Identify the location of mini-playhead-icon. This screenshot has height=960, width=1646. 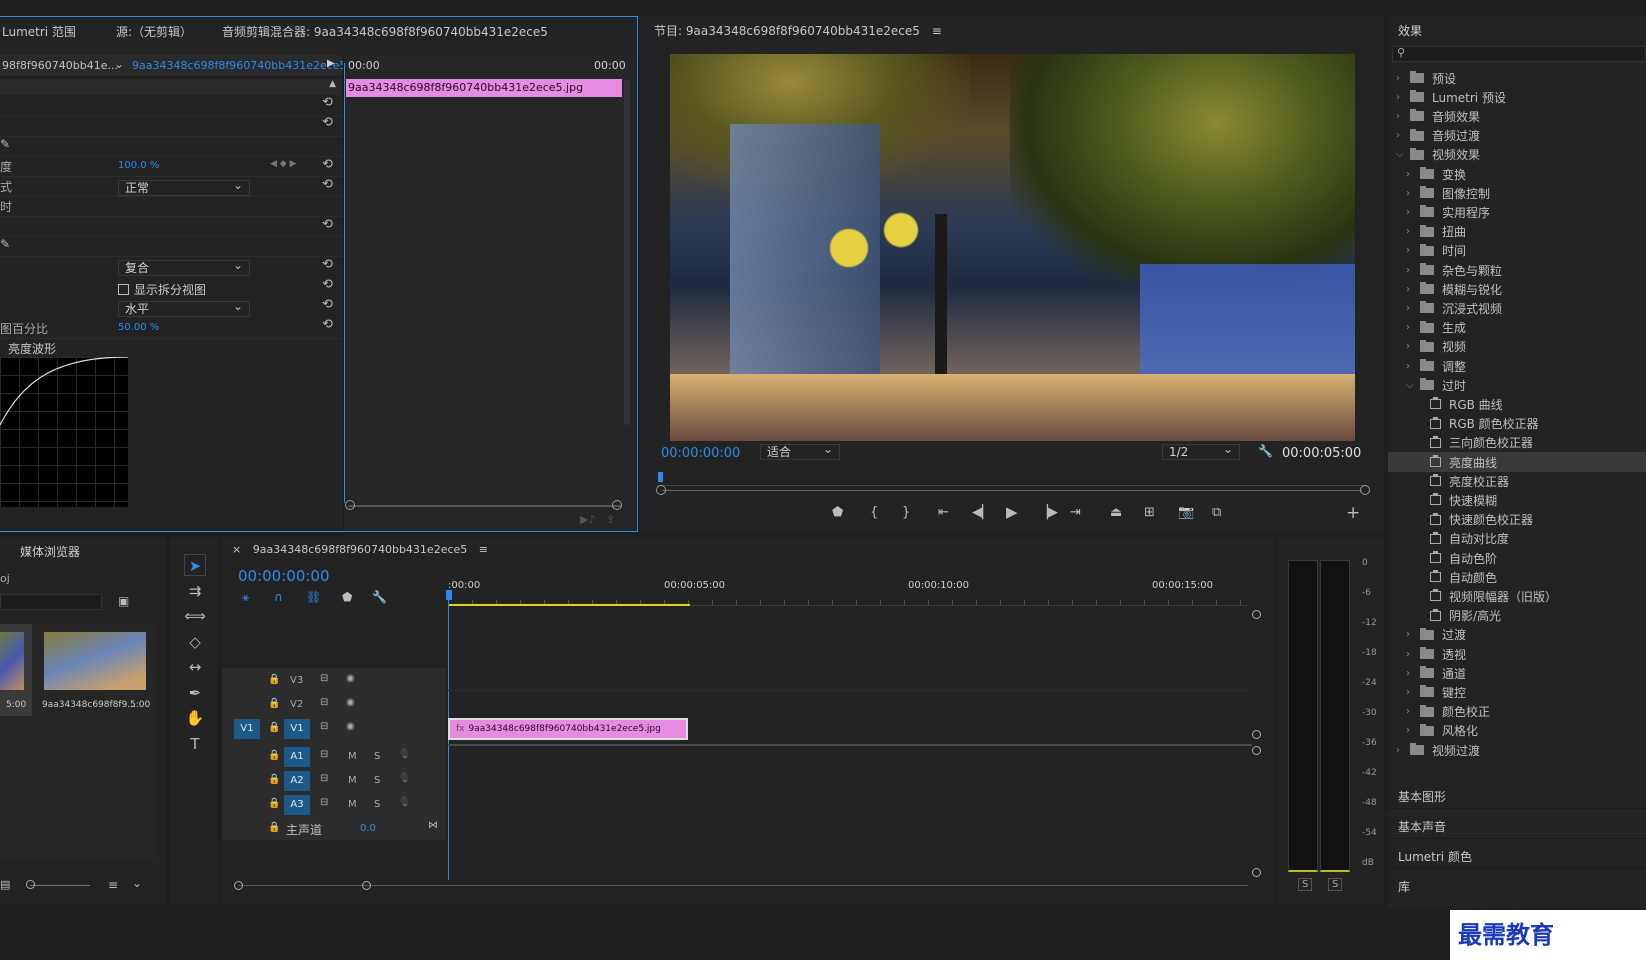
(344, 283).